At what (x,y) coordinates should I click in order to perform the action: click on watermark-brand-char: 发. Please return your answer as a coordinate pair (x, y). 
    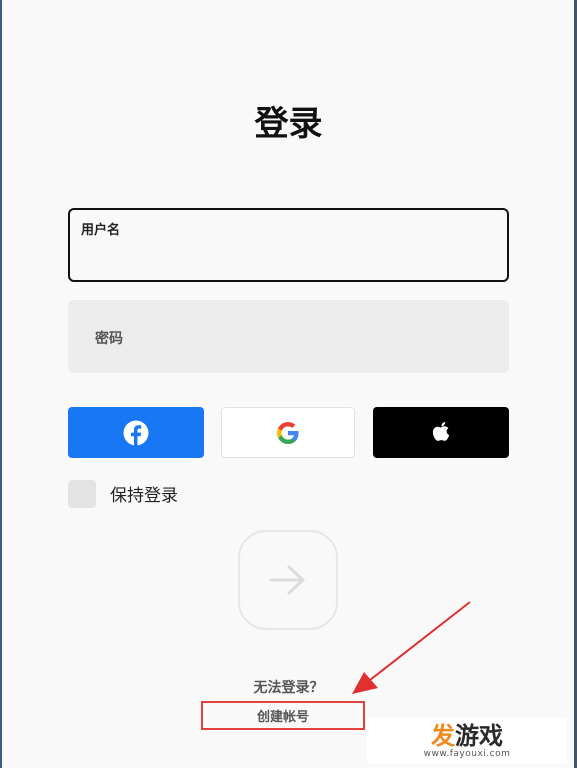
    Looking at the image, I should click on (443, 735).